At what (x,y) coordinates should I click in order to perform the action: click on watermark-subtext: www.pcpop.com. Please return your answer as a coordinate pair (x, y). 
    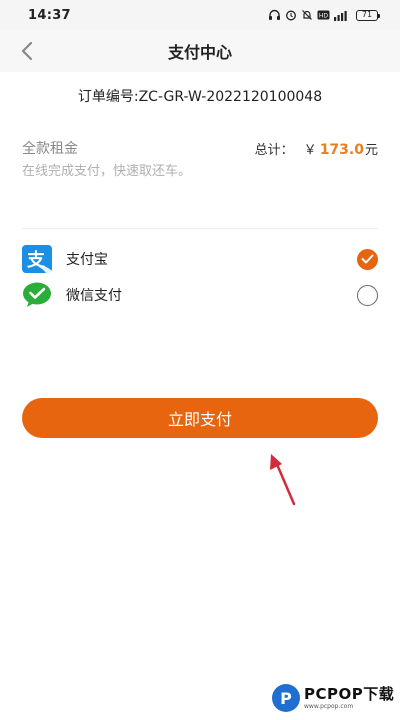
    Looking at the image, I should click on (329, 706).